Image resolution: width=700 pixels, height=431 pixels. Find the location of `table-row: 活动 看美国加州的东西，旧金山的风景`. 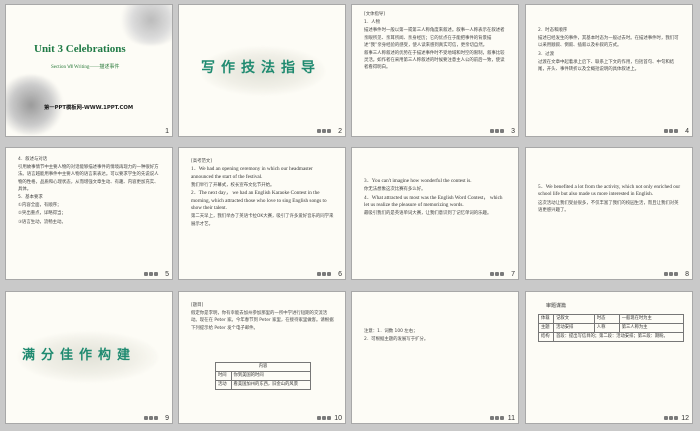

table-row: 活动 看美国加州的东西，旧金山的风景 is located at coordinates (263, 385).